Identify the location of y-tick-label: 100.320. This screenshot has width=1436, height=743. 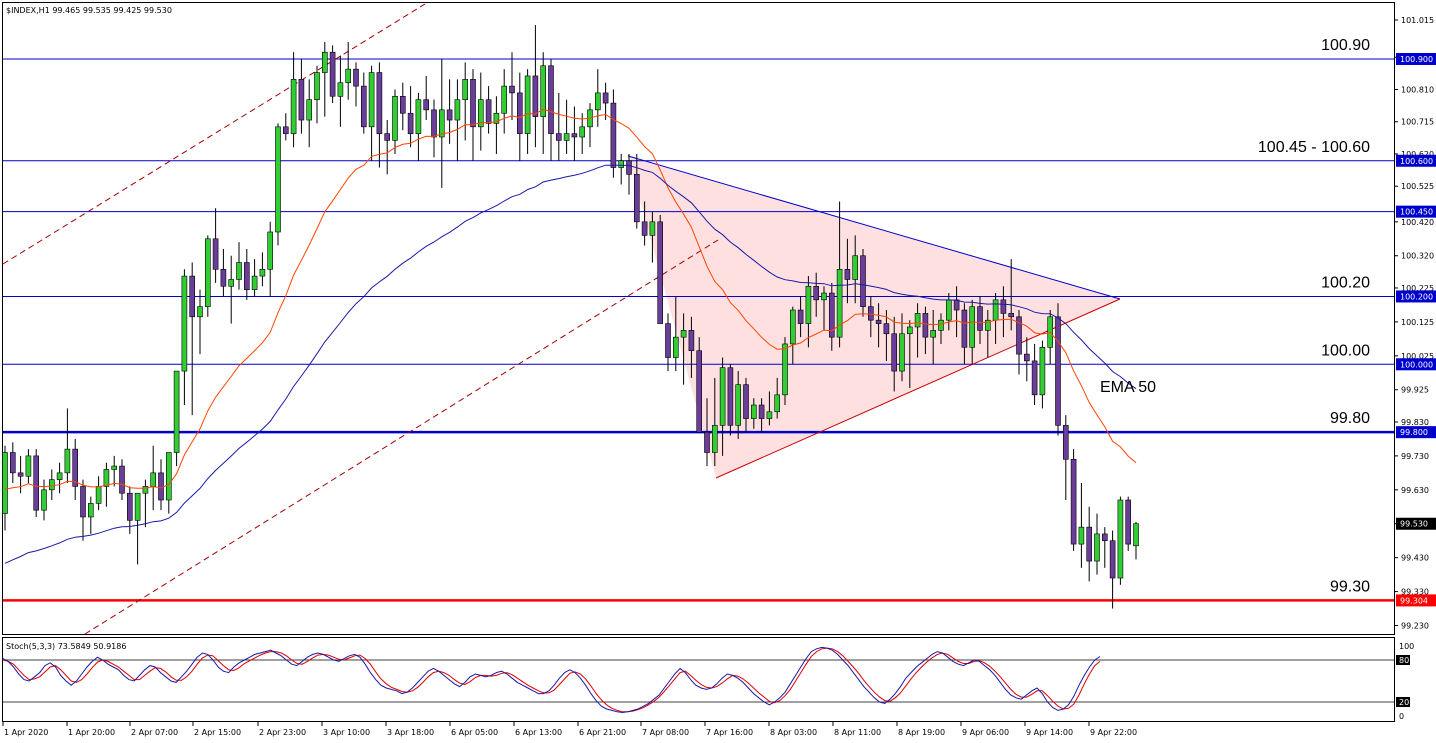
(1417, 256).